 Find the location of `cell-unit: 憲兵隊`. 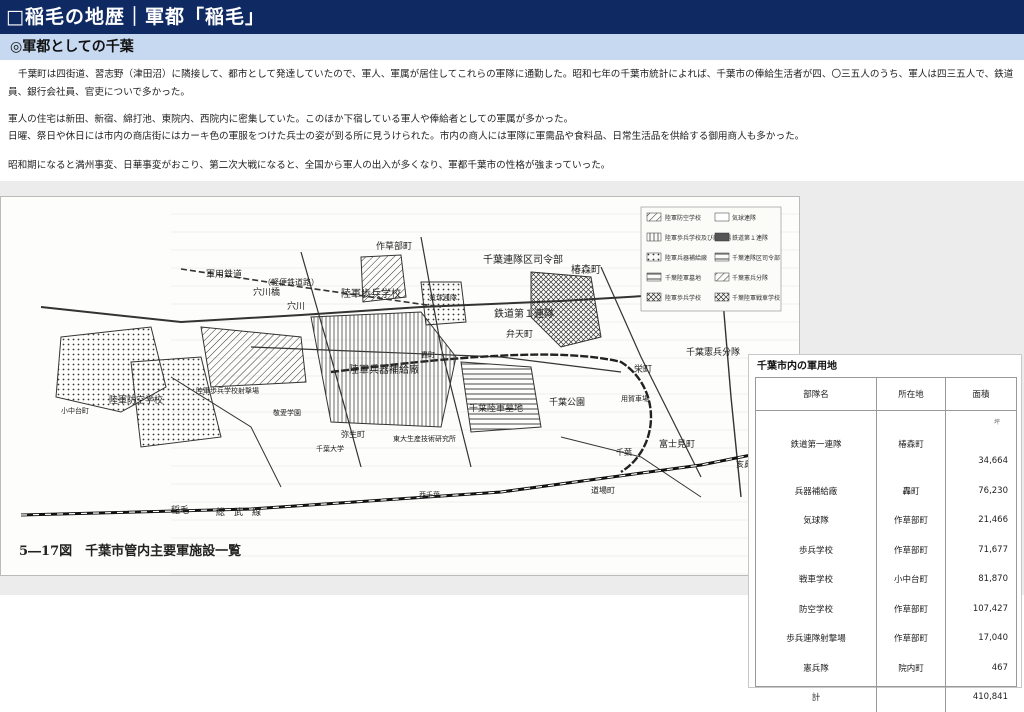

cell-unit: 憲兵隊 is located at coordinates (816, 668).